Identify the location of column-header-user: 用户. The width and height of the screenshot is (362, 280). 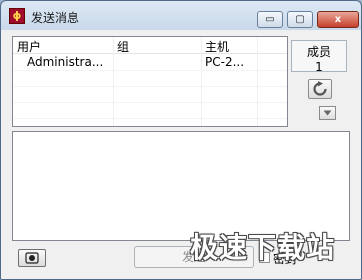
(29, 46).